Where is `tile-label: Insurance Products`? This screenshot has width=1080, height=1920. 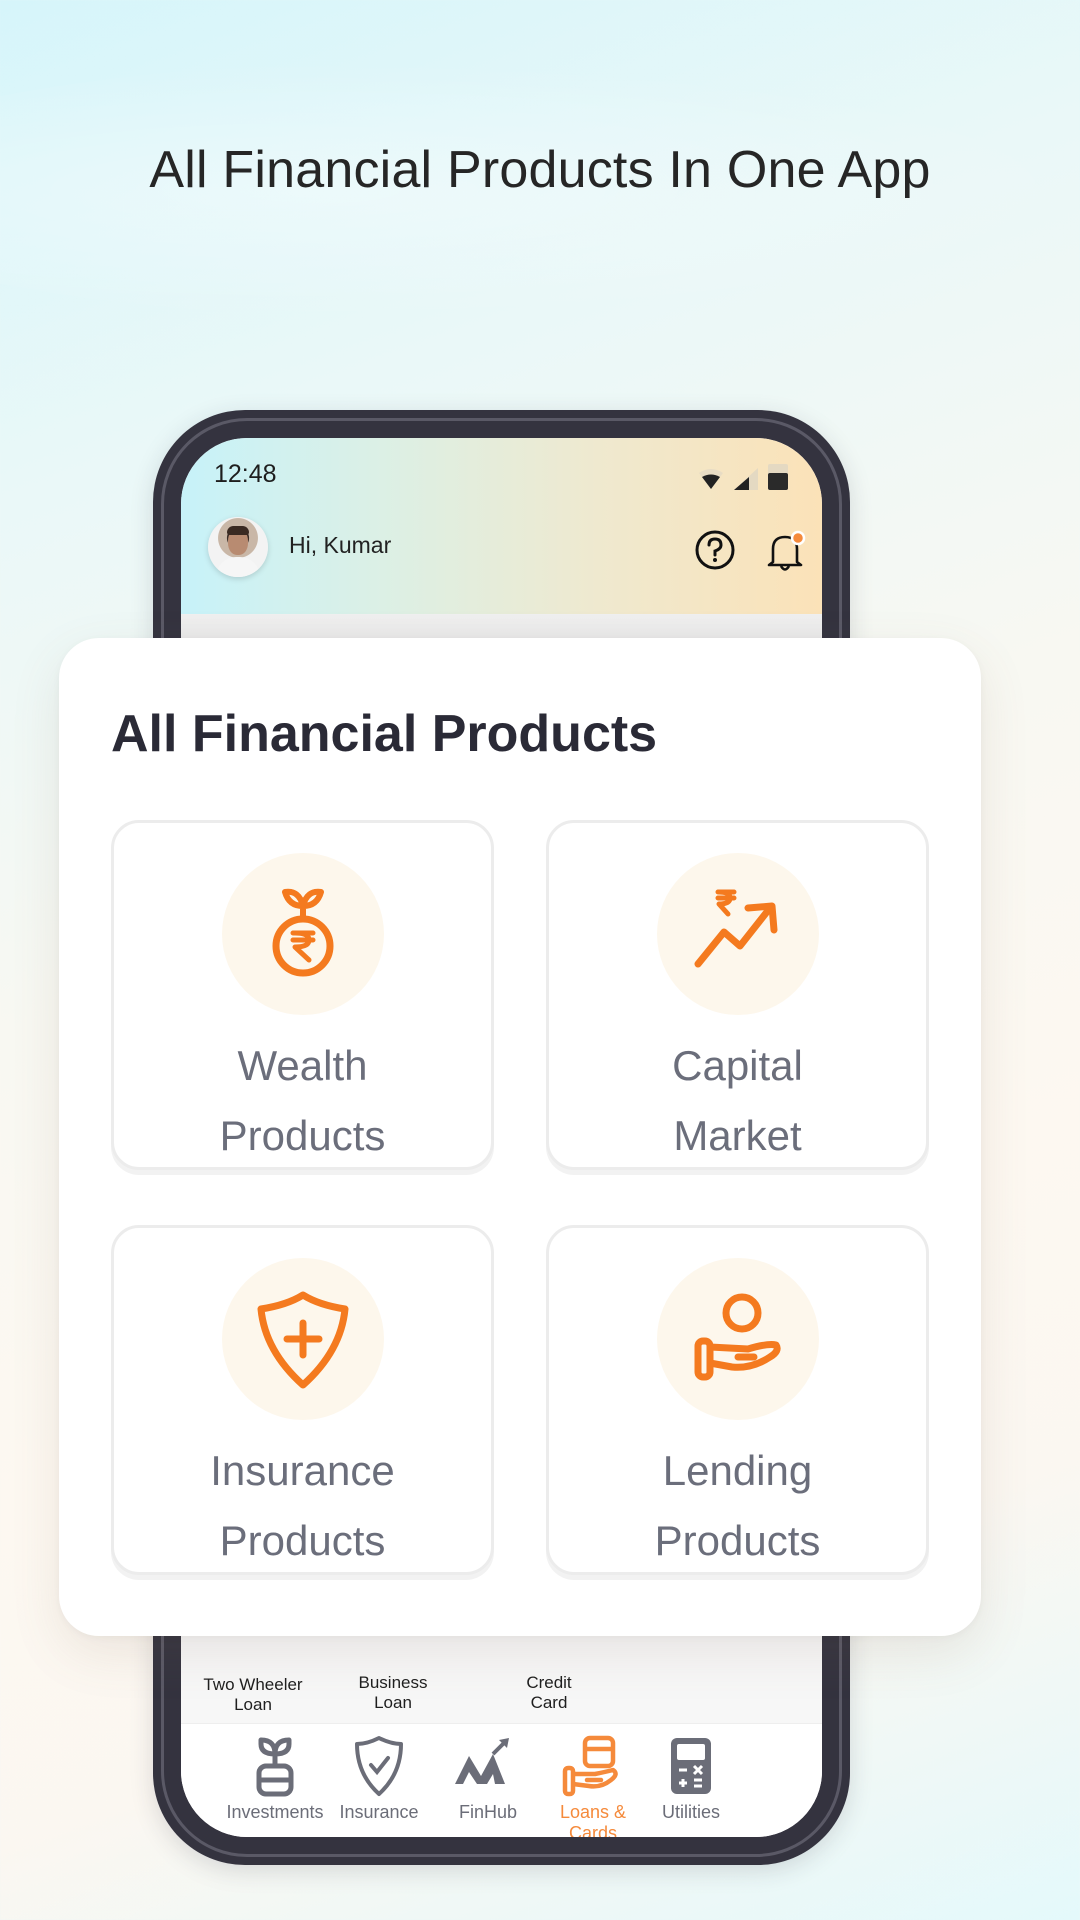 tile-label: Insurance Products is located at coordinates (302, 1505).